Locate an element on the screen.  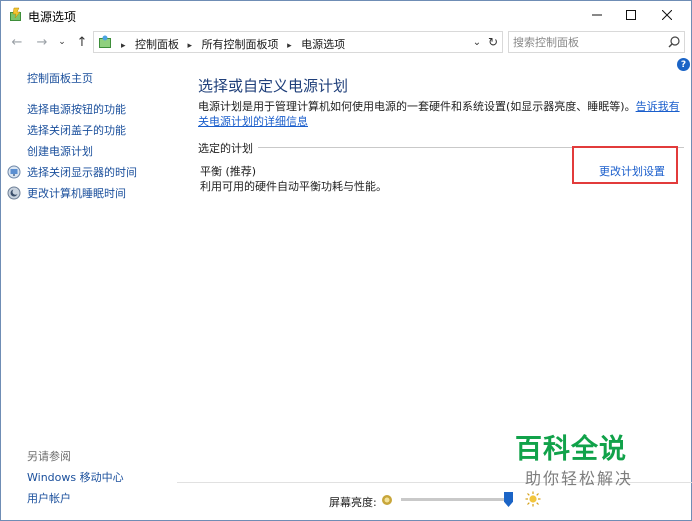
power-options-icon is located at coordinates (15, 14).